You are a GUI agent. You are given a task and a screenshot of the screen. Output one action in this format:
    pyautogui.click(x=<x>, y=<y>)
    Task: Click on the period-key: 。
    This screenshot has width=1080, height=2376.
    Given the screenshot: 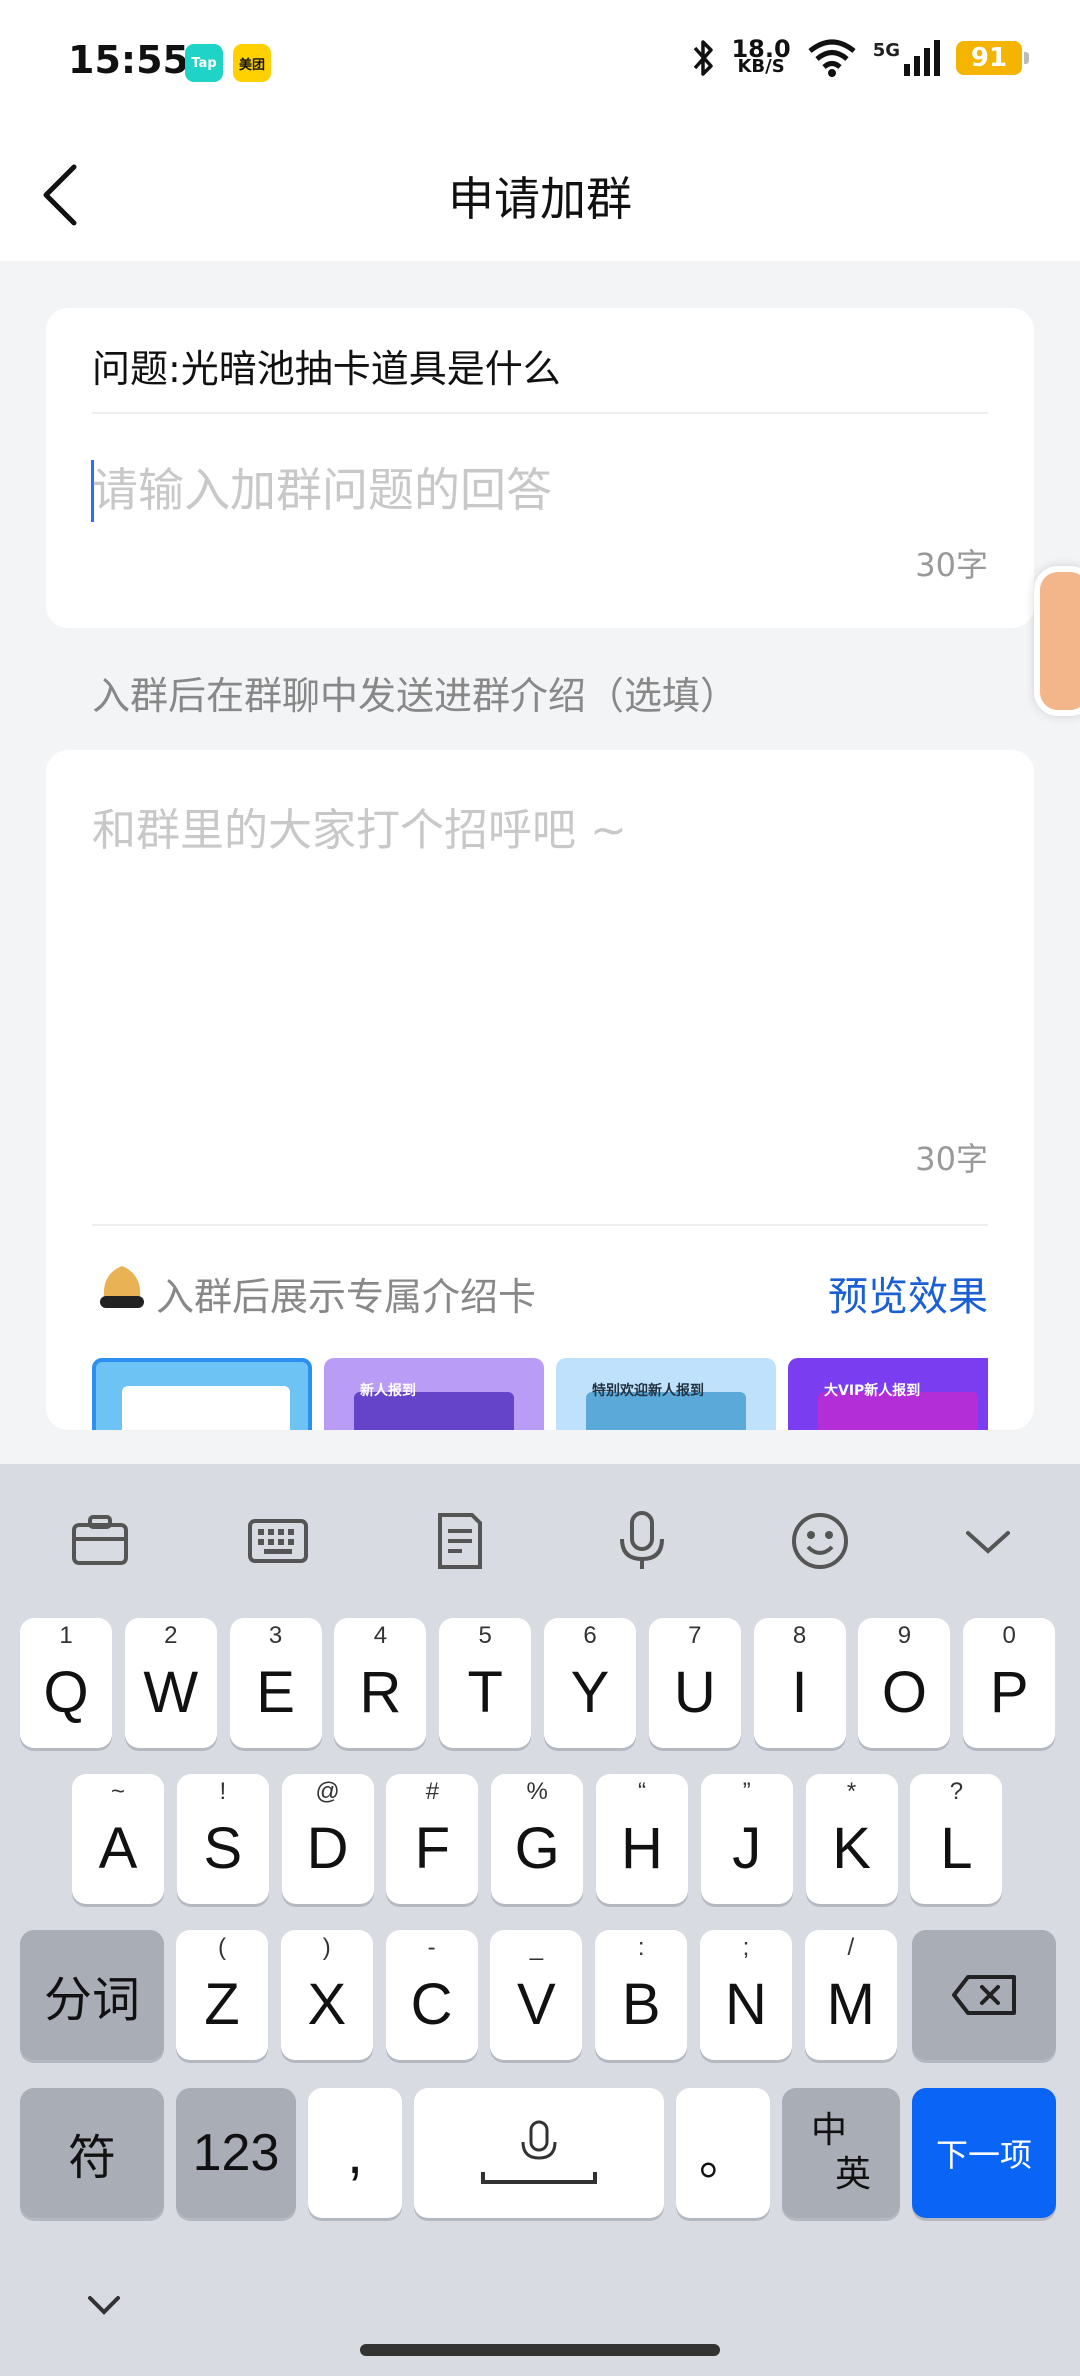 What is the action you would take?
    pyautogui.click(x=723, y=2153)
    